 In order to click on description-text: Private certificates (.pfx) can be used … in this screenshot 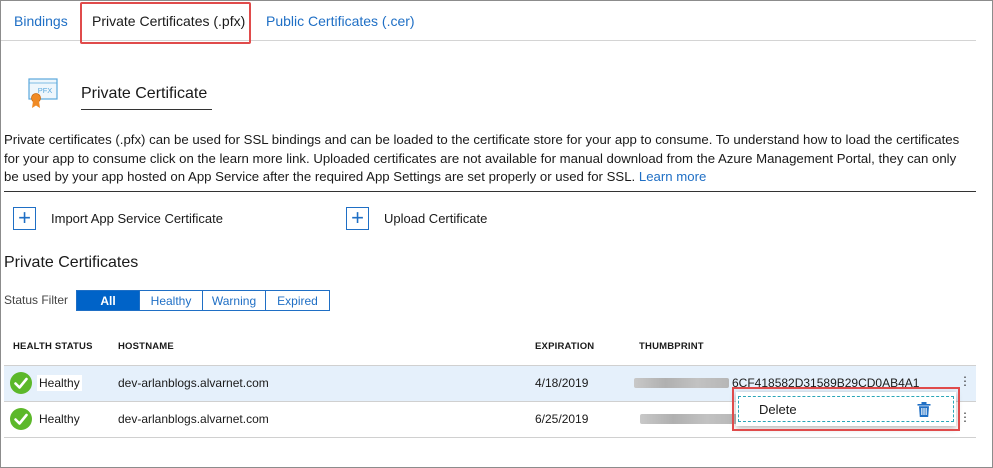, I will do `click(482, 158)`.